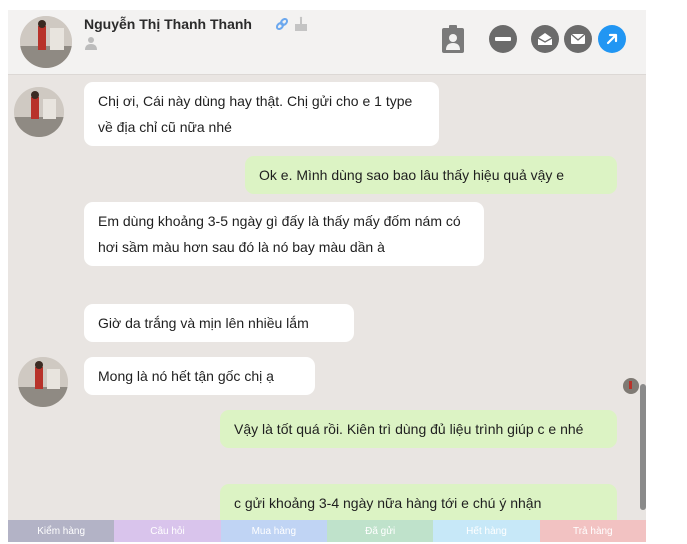 This screenshot has width=687, height=544. Describe the element at coordinates (168, 24) in the screenshot. I see `contact-name: Nguyễn Thị Thanh Thanh` at that location.